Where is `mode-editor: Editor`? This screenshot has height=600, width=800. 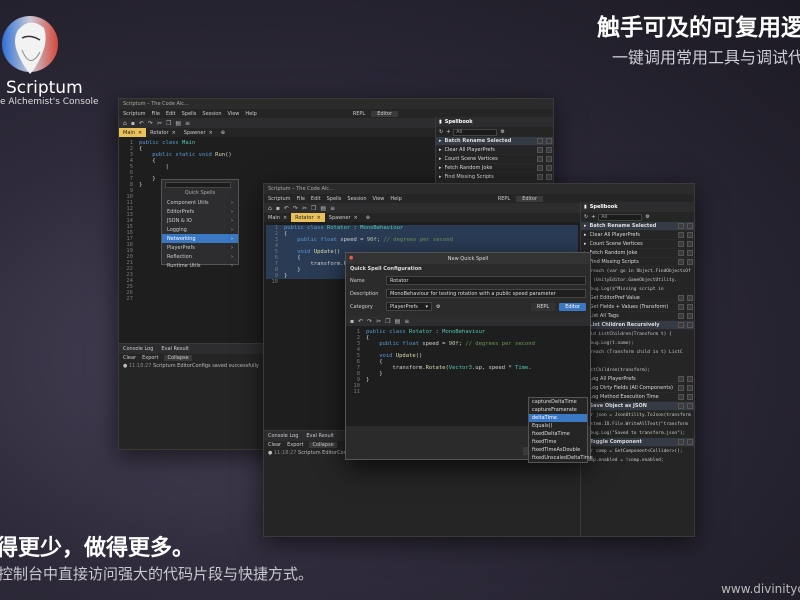 mode-editor: Editor is located at coordinates (530, 198).